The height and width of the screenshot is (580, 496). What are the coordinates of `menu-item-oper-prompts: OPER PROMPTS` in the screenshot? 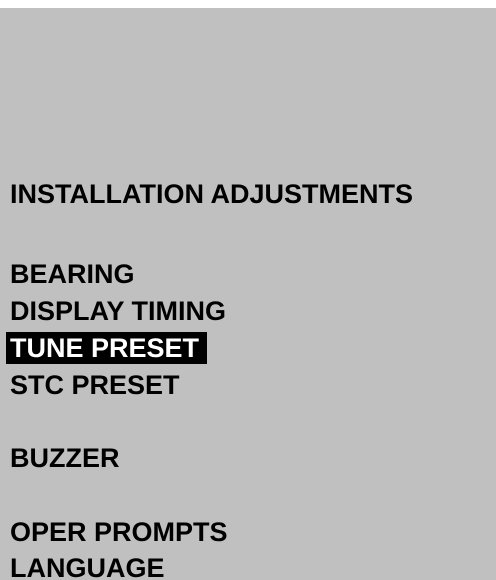 It's located at (119, 532).